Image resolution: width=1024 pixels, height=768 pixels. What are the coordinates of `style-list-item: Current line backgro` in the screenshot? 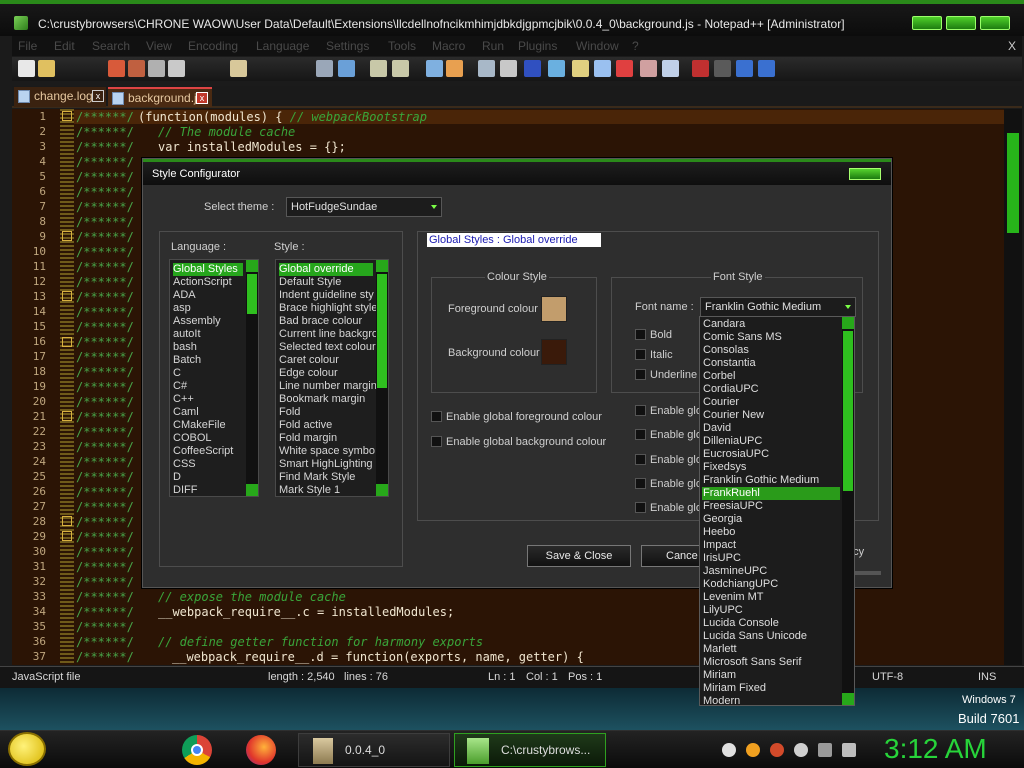 It's located at (328, 334).